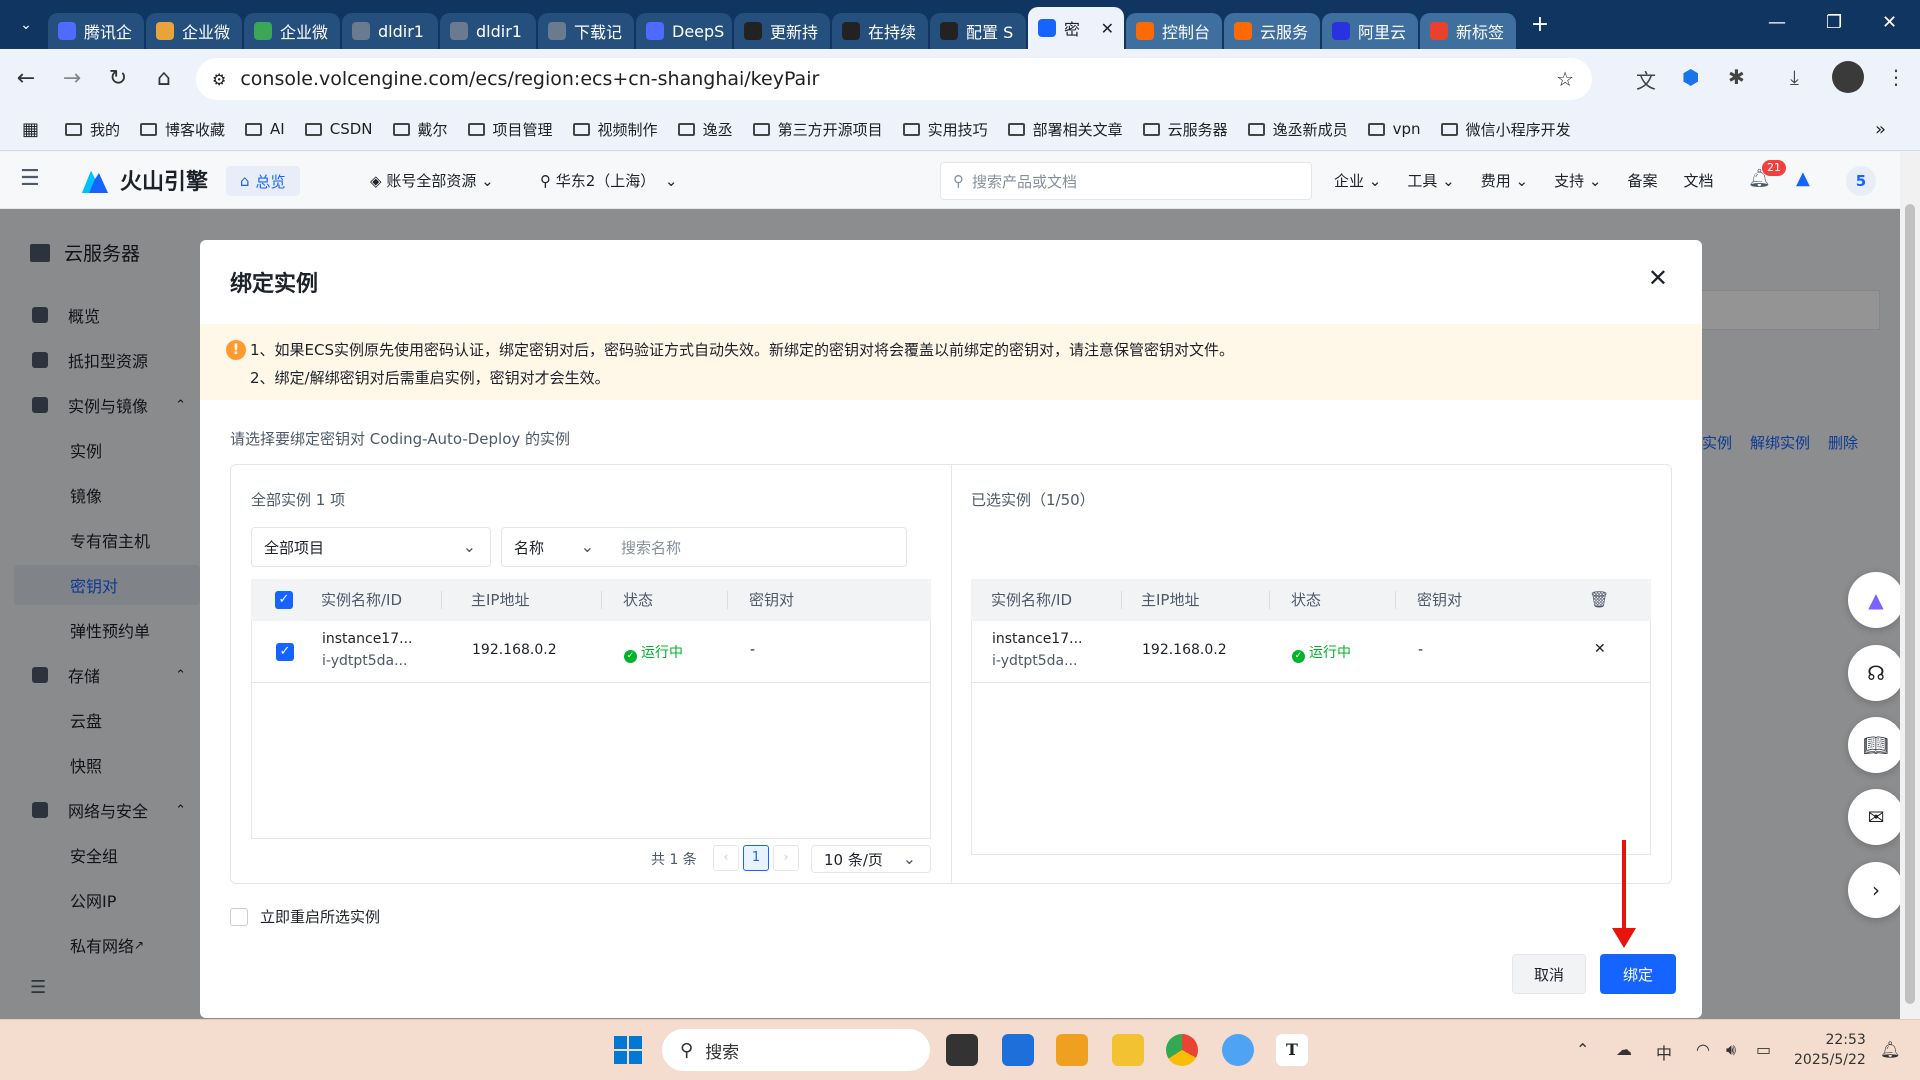  I want to click on chrome-icon, so click(1182, 1050).